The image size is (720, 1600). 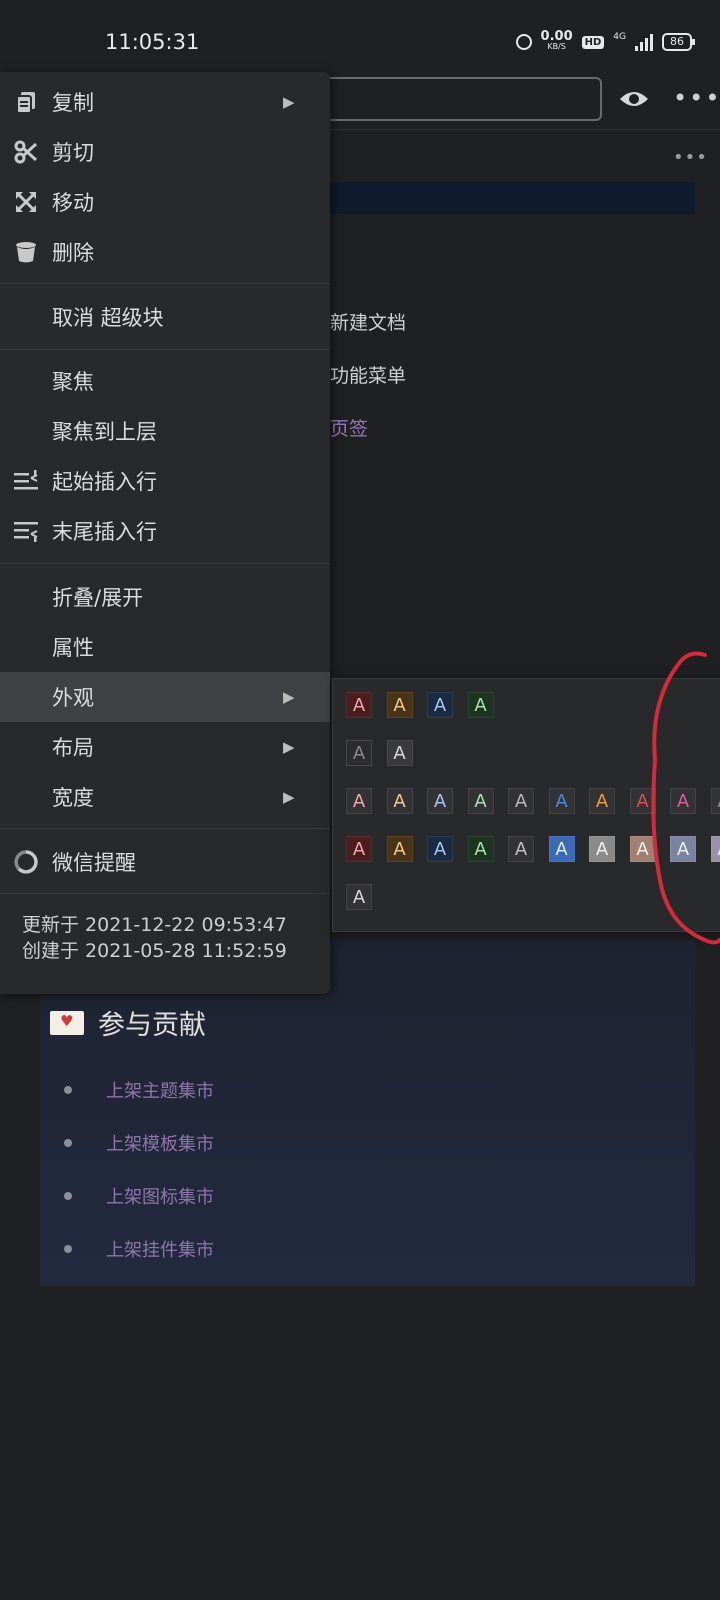 I want to click on menu-item-copy: 复制 ▶, so click(x=165, y=102).